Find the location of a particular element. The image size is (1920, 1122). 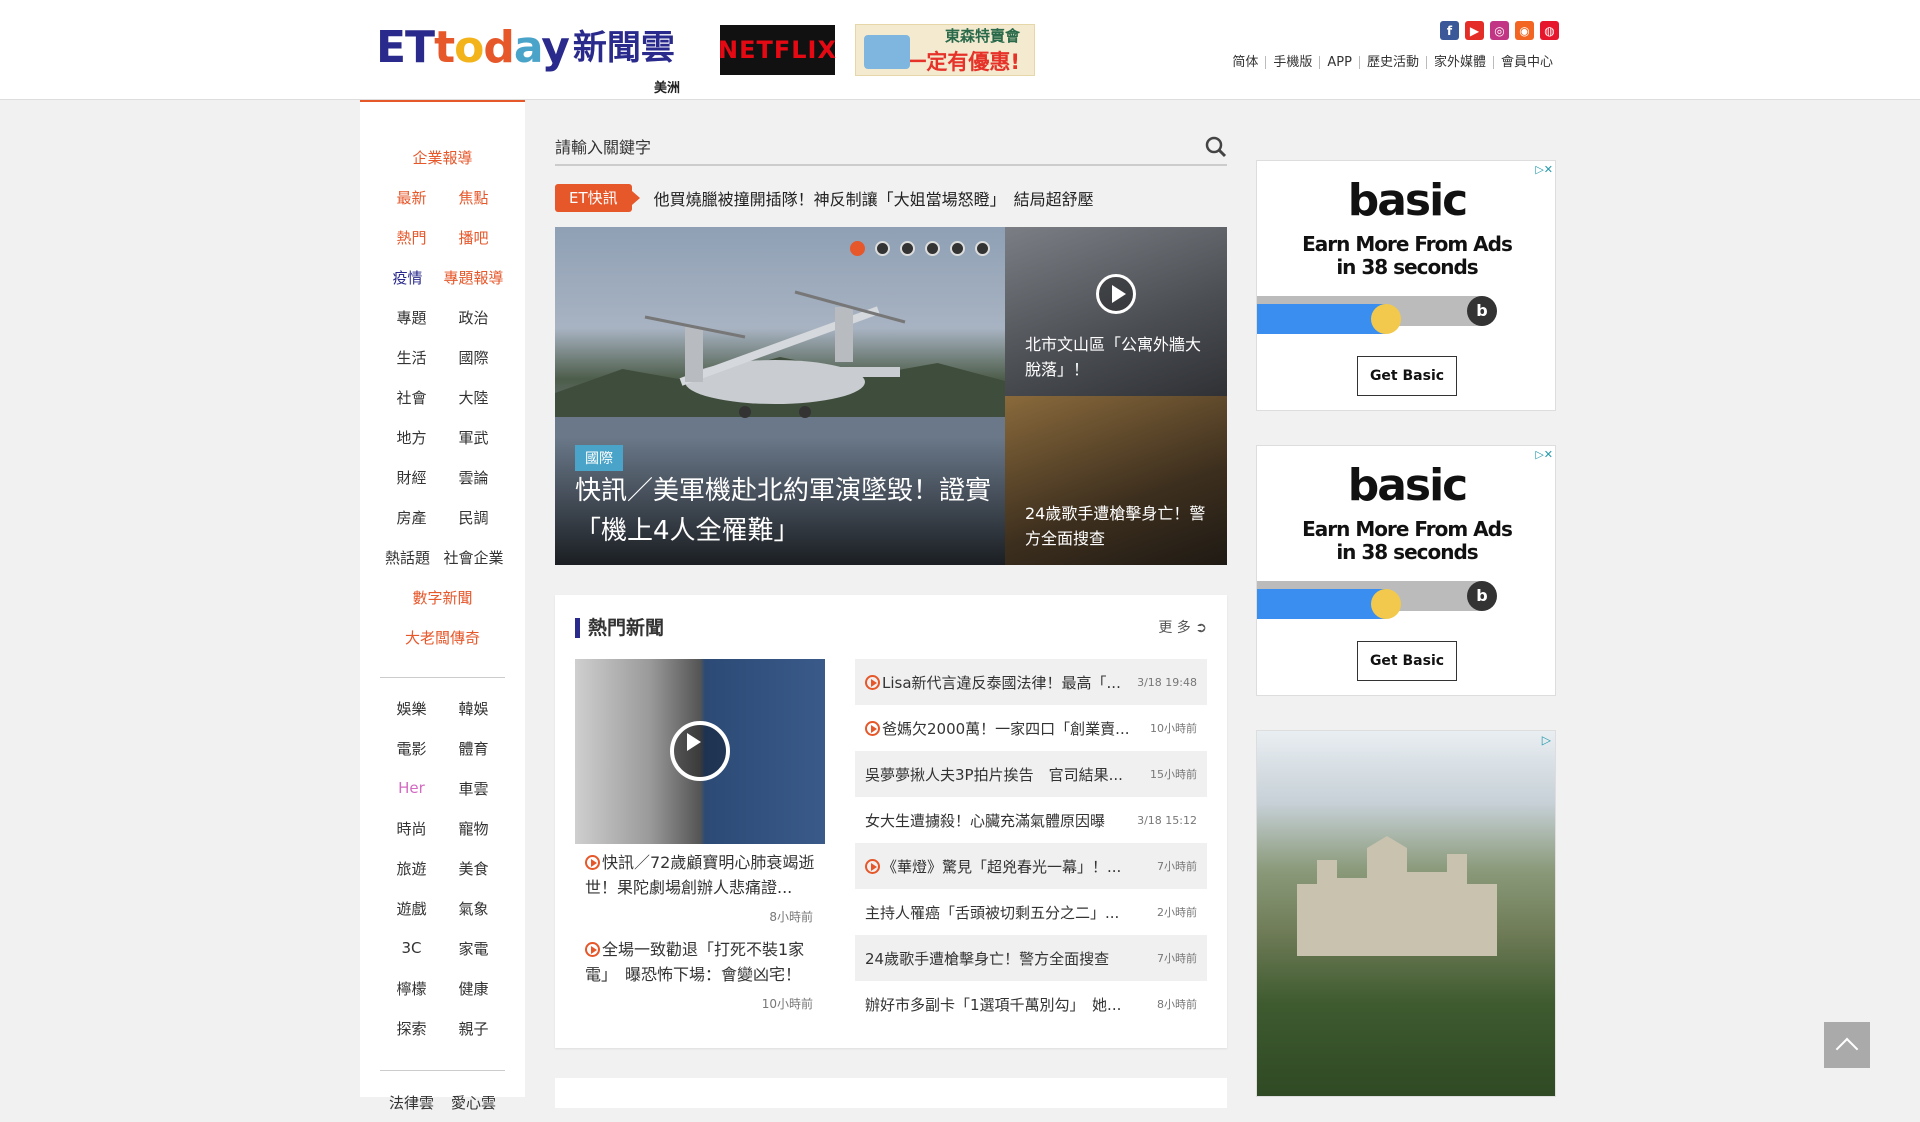

list-item: 女大生遭擄殺！心臟充滿氣體原因曝 3/18 15:12 is located at coordinates (1031, 820).